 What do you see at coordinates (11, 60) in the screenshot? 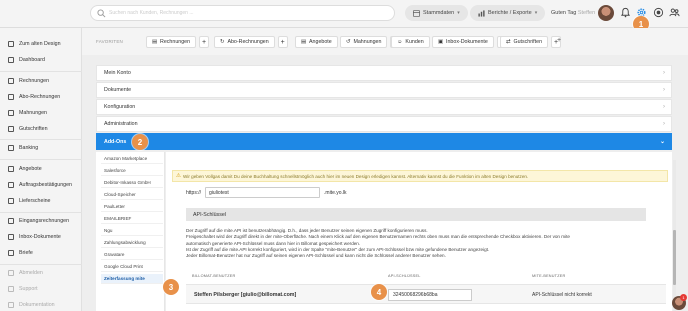
I see `dashboard-icon` at bounding box center [11, 60].